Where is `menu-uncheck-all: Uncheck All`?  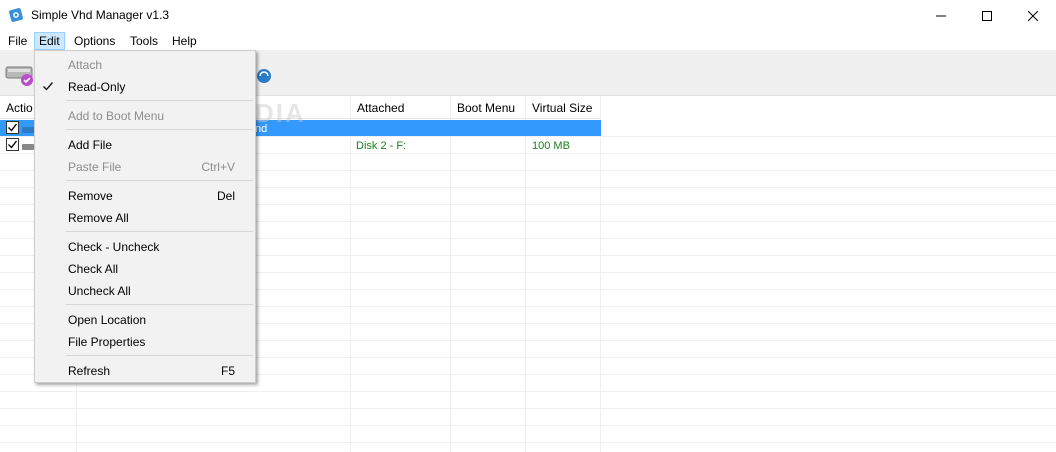
menu-uncheck-all: Uncheck All is located at coordinates (145, 290).